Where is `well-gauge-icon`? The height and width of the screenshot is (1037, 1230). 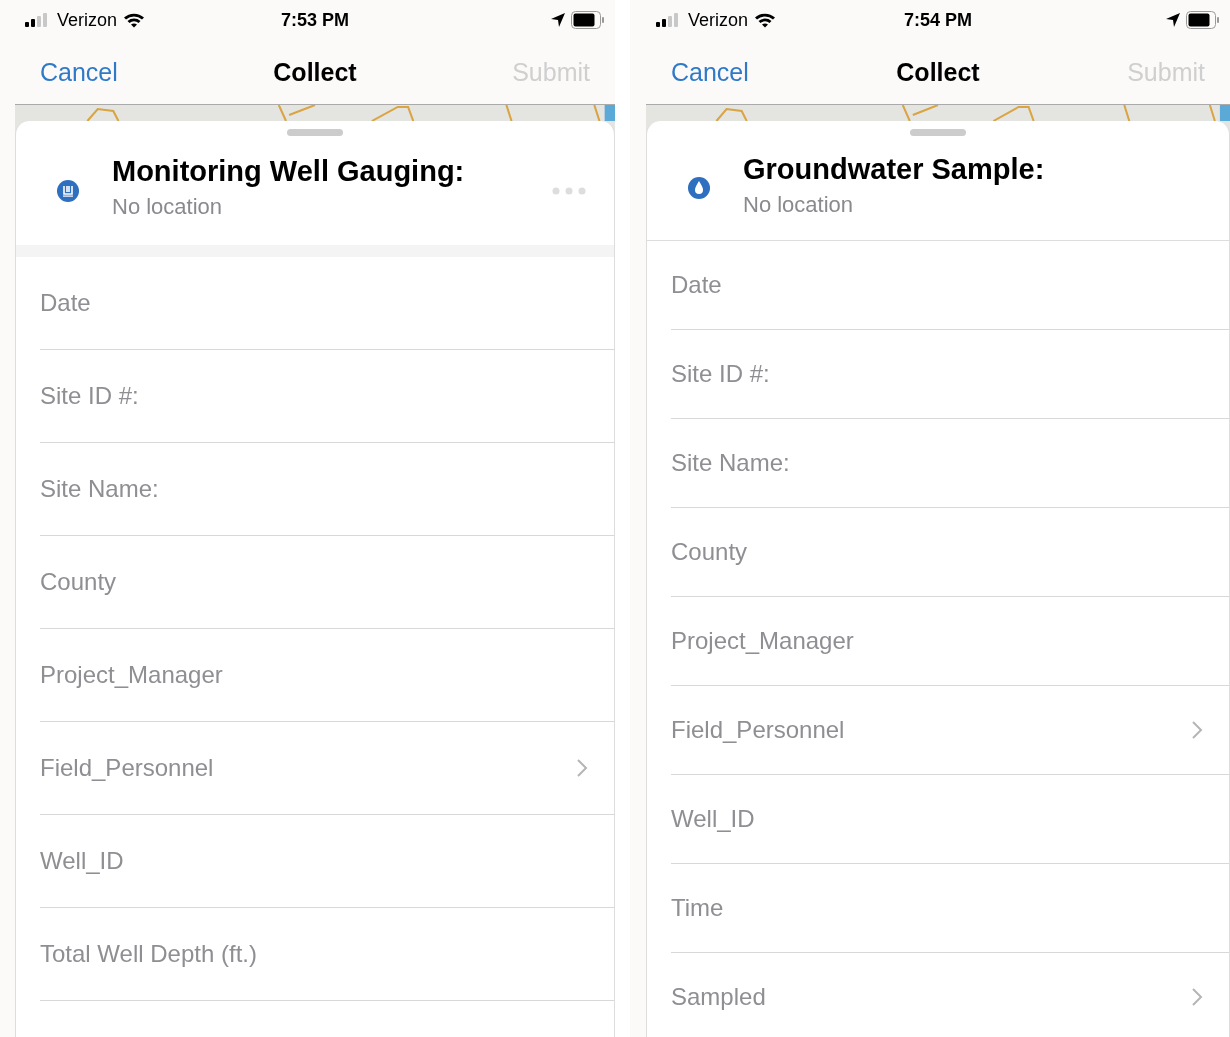
well-gauge-icon is located at coordinates (68, 190).